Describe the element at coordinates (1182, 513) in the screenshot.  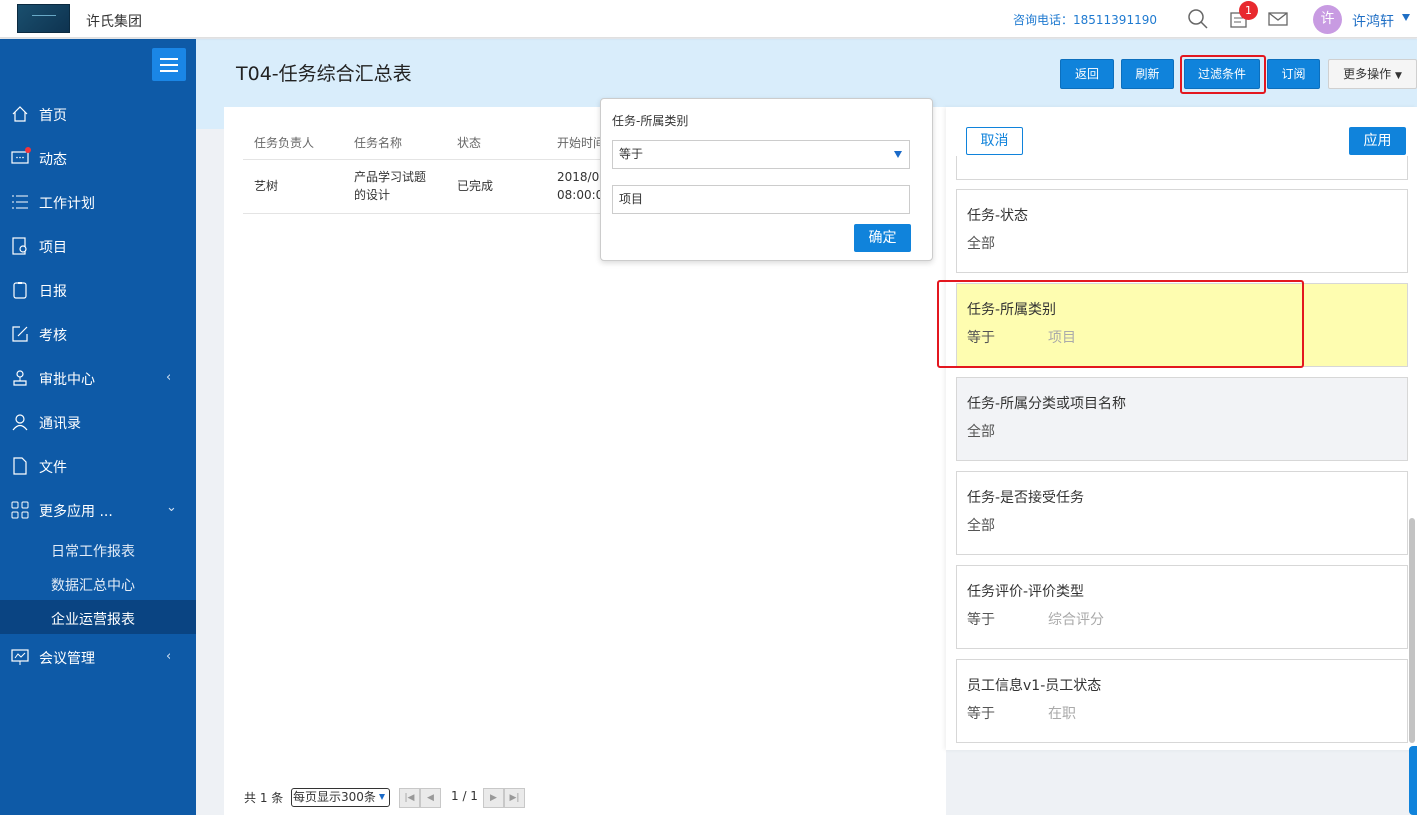
I see `filter-card: 任务-是否接受任务 全部` at that location.